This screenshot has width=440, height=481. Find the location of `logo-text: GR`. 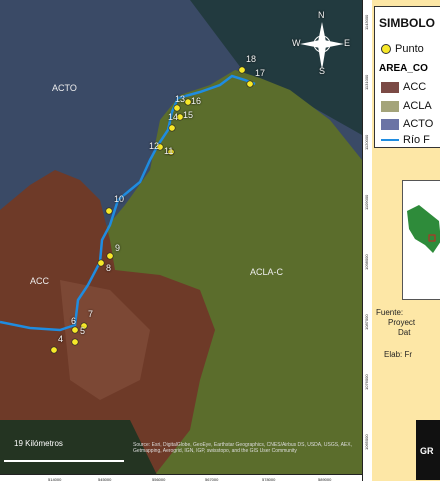

logo-text: GR is located at coordinates (427, 451).